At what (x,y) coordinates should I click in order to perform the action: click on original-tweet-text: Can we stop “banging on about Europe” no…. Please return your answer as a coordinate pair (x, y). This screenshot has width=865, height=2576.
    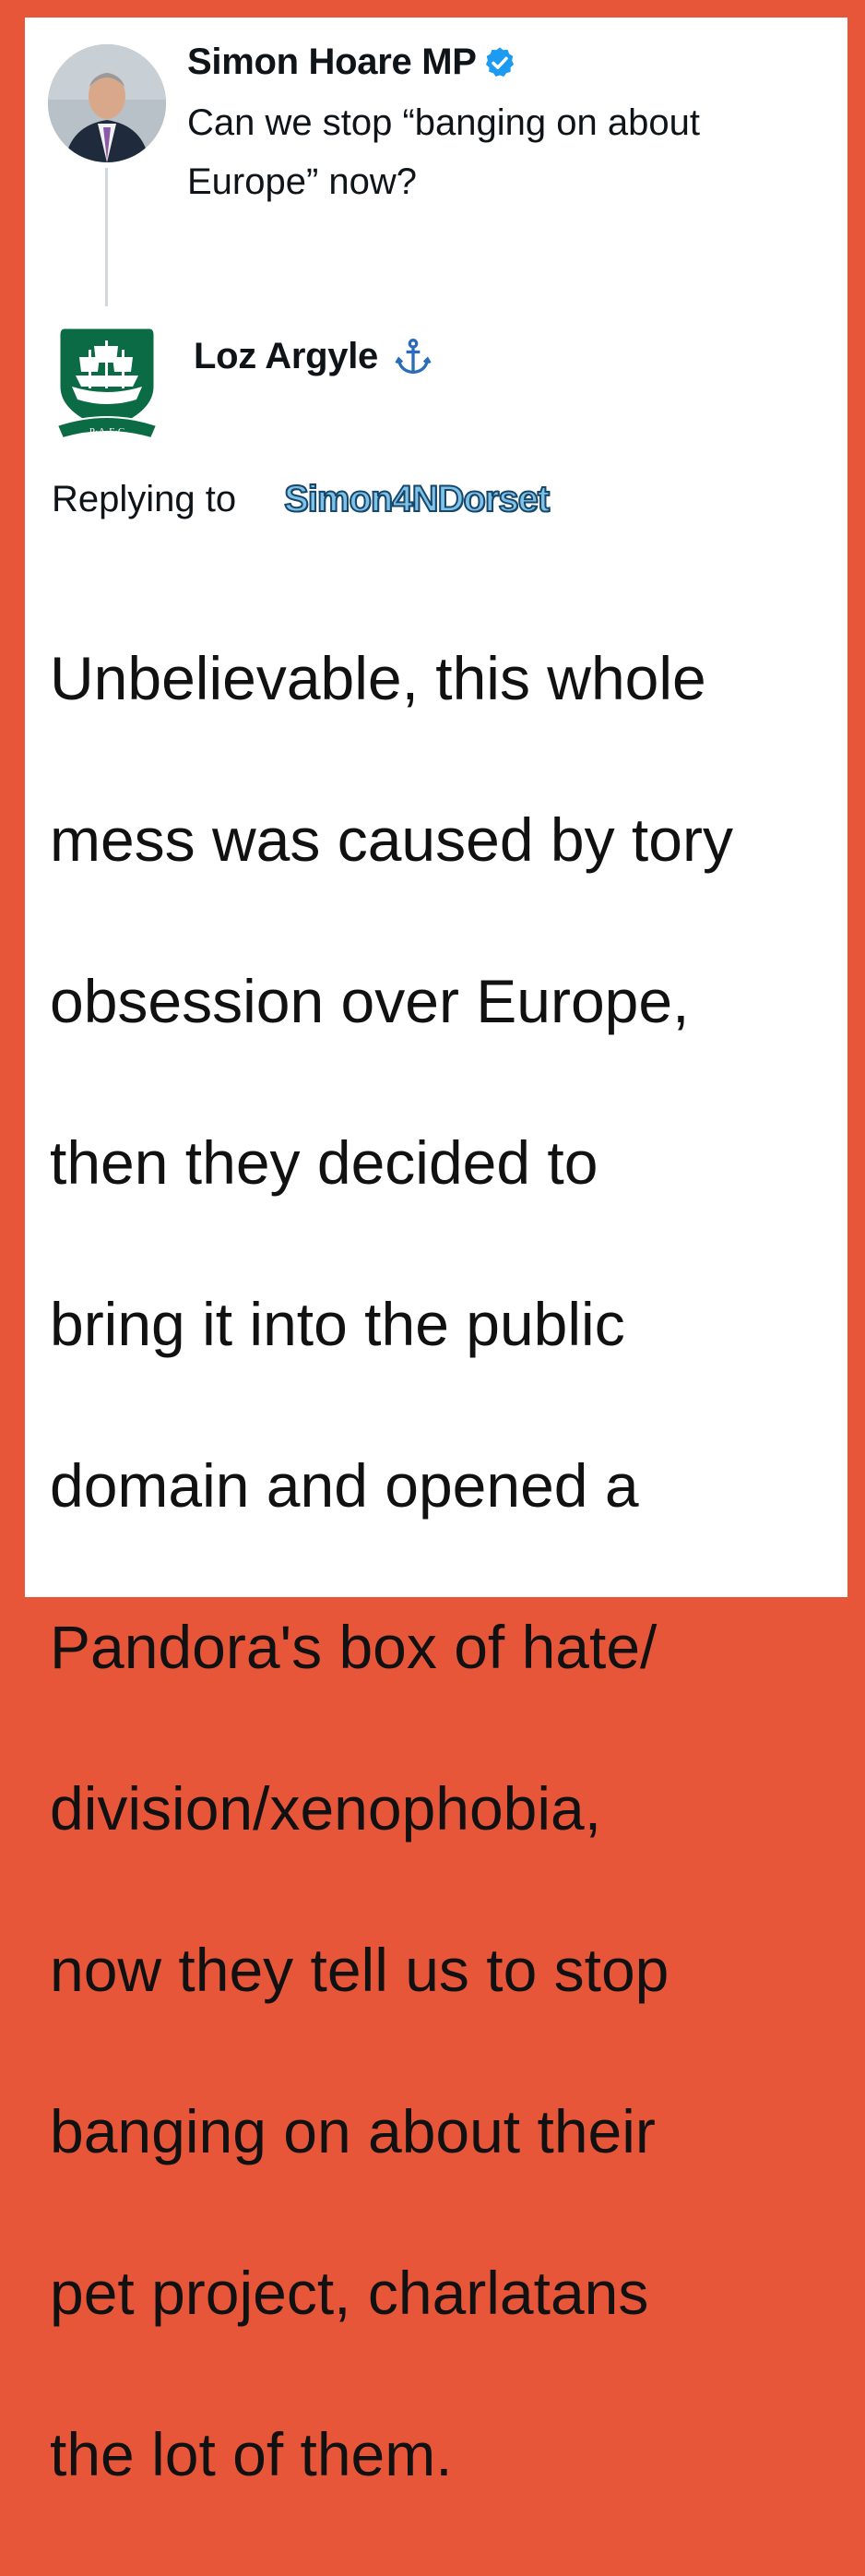
    Looking at the image, I should click on (443, 152).